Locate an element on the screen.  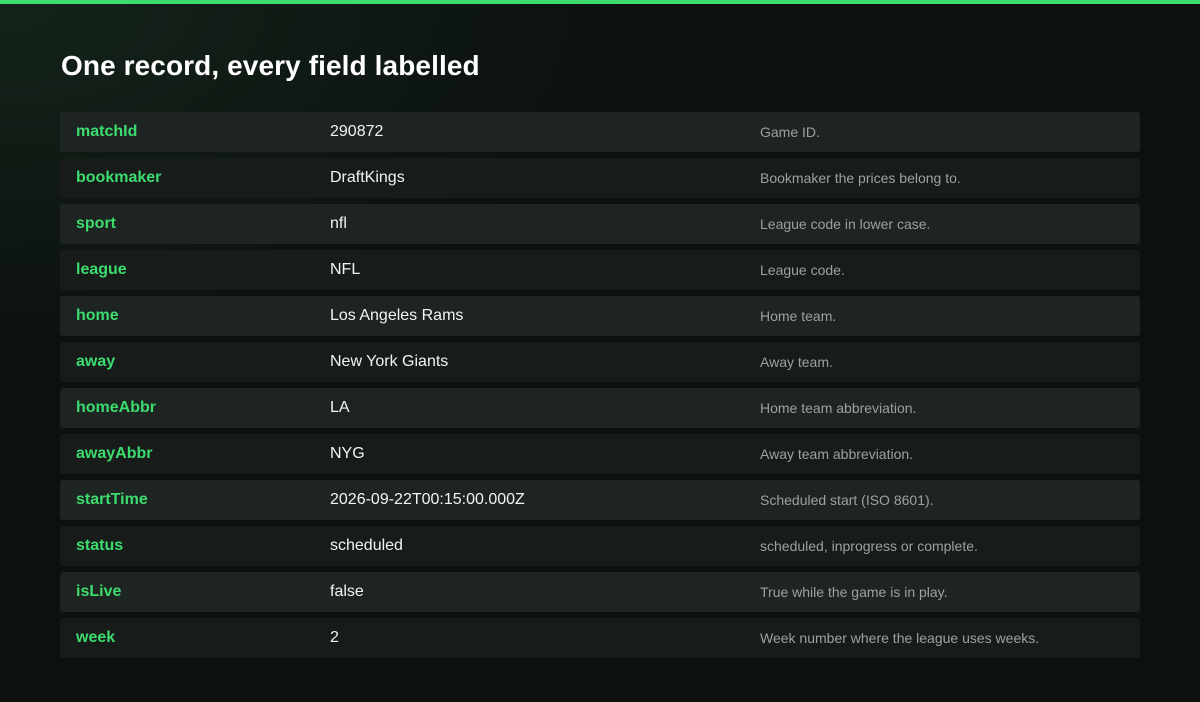
table-row-awayabbr: awayAbbr NYG Away team abbreviation. is located at coordinates (600, 454).